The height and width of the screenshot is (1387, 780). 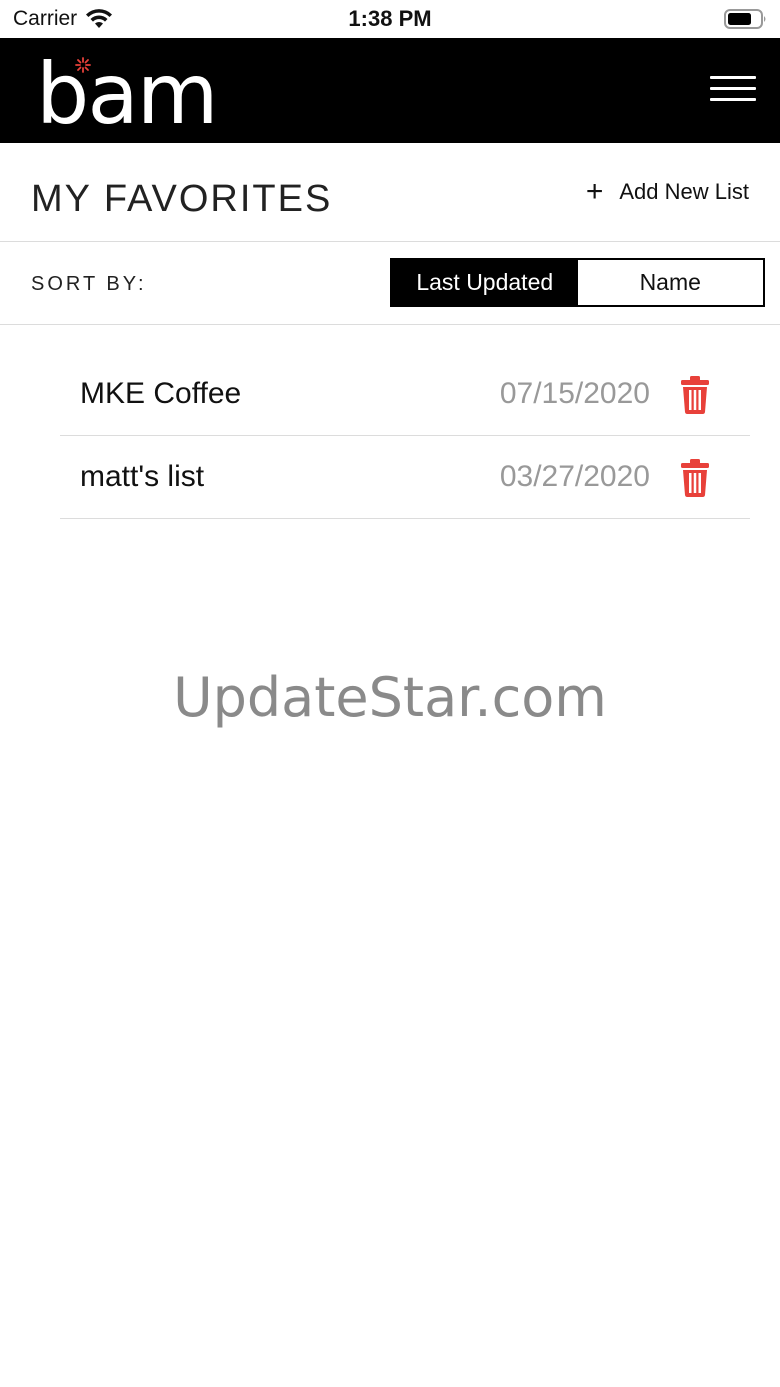 I want to click on list-date: 03/27/2020, so click(x=574, y=476).